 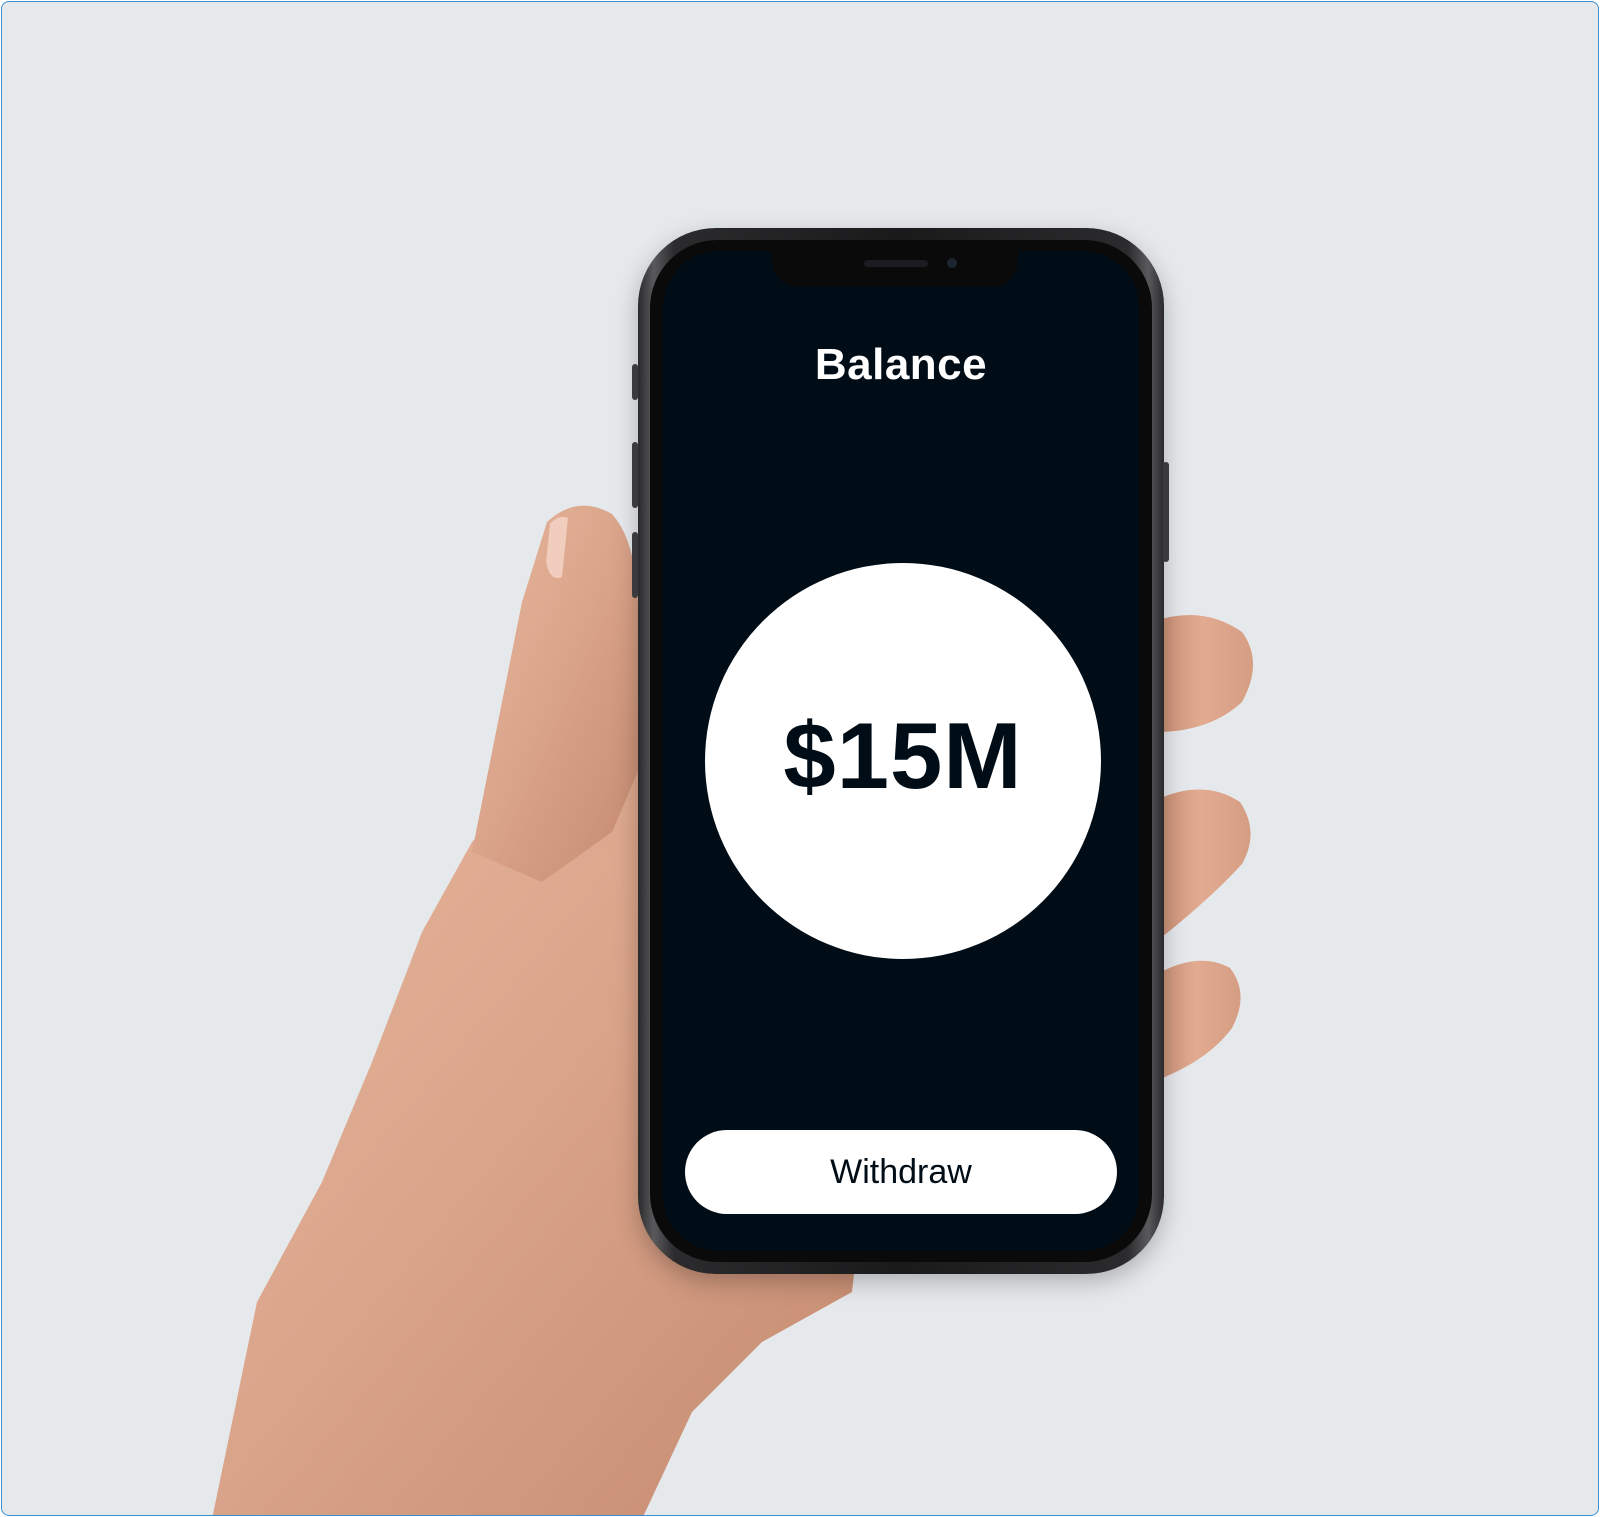 I want to click on phone-notch, so click(x=895, y=269).